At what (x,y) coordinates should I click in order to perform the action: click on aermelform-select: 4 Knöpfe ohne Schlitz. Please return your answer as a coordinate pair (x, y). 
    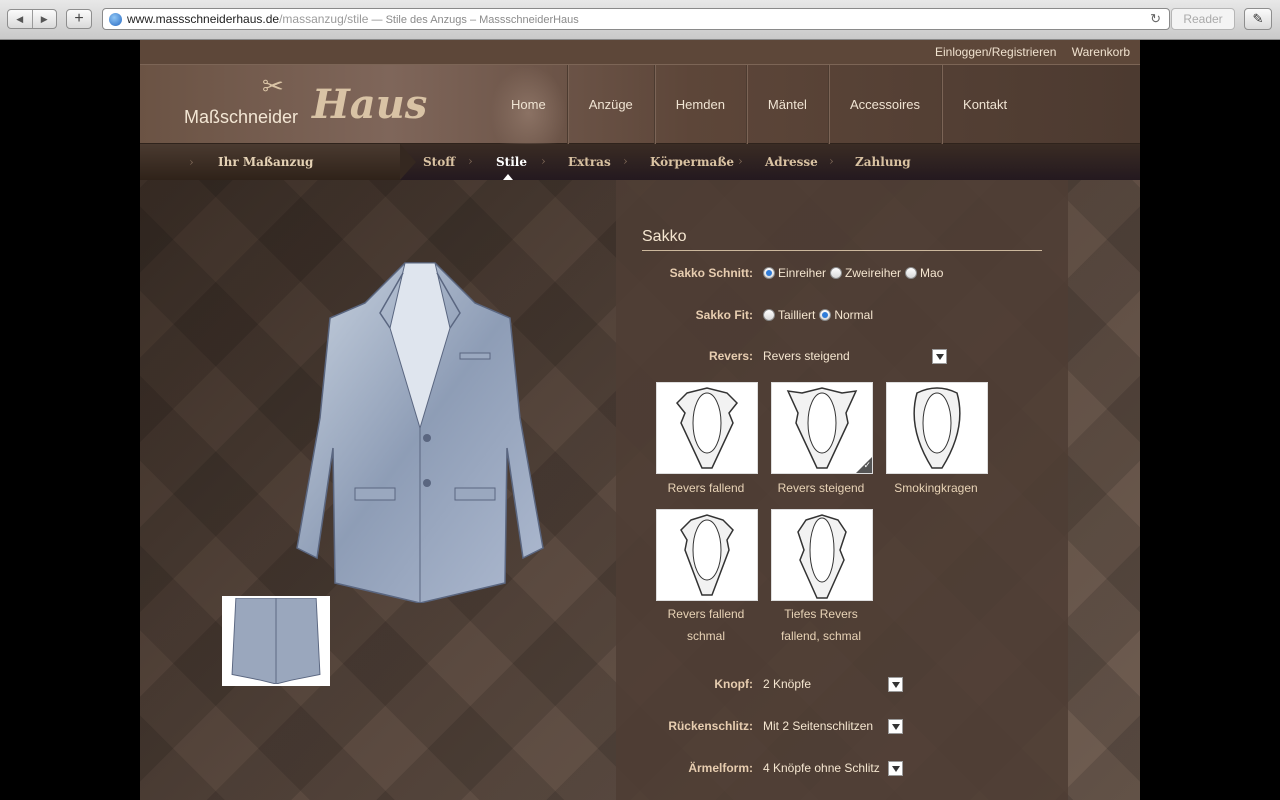
    Looking at the image, I should click on (821, 769).